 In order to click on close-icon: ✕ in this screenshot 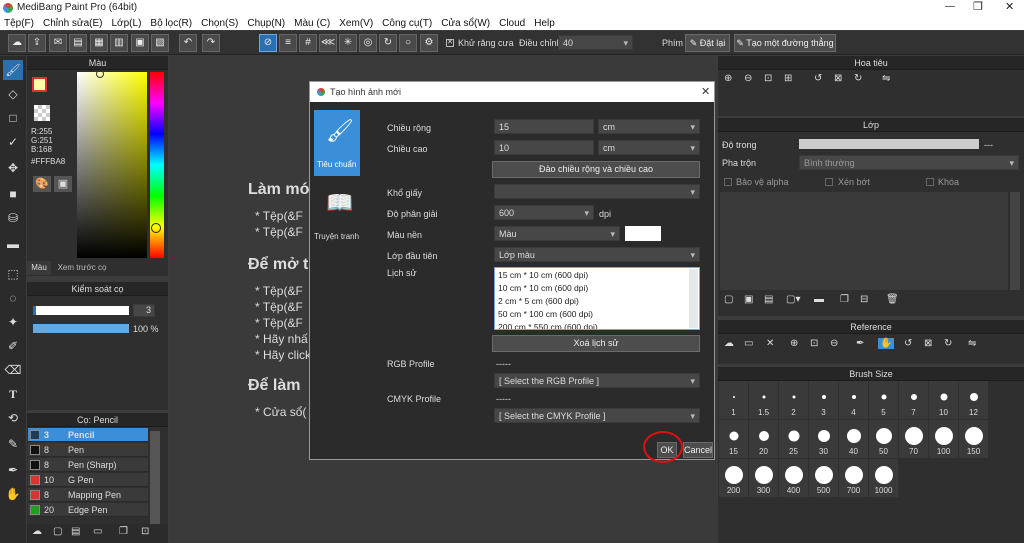, I will do `click(1009, 6)`.